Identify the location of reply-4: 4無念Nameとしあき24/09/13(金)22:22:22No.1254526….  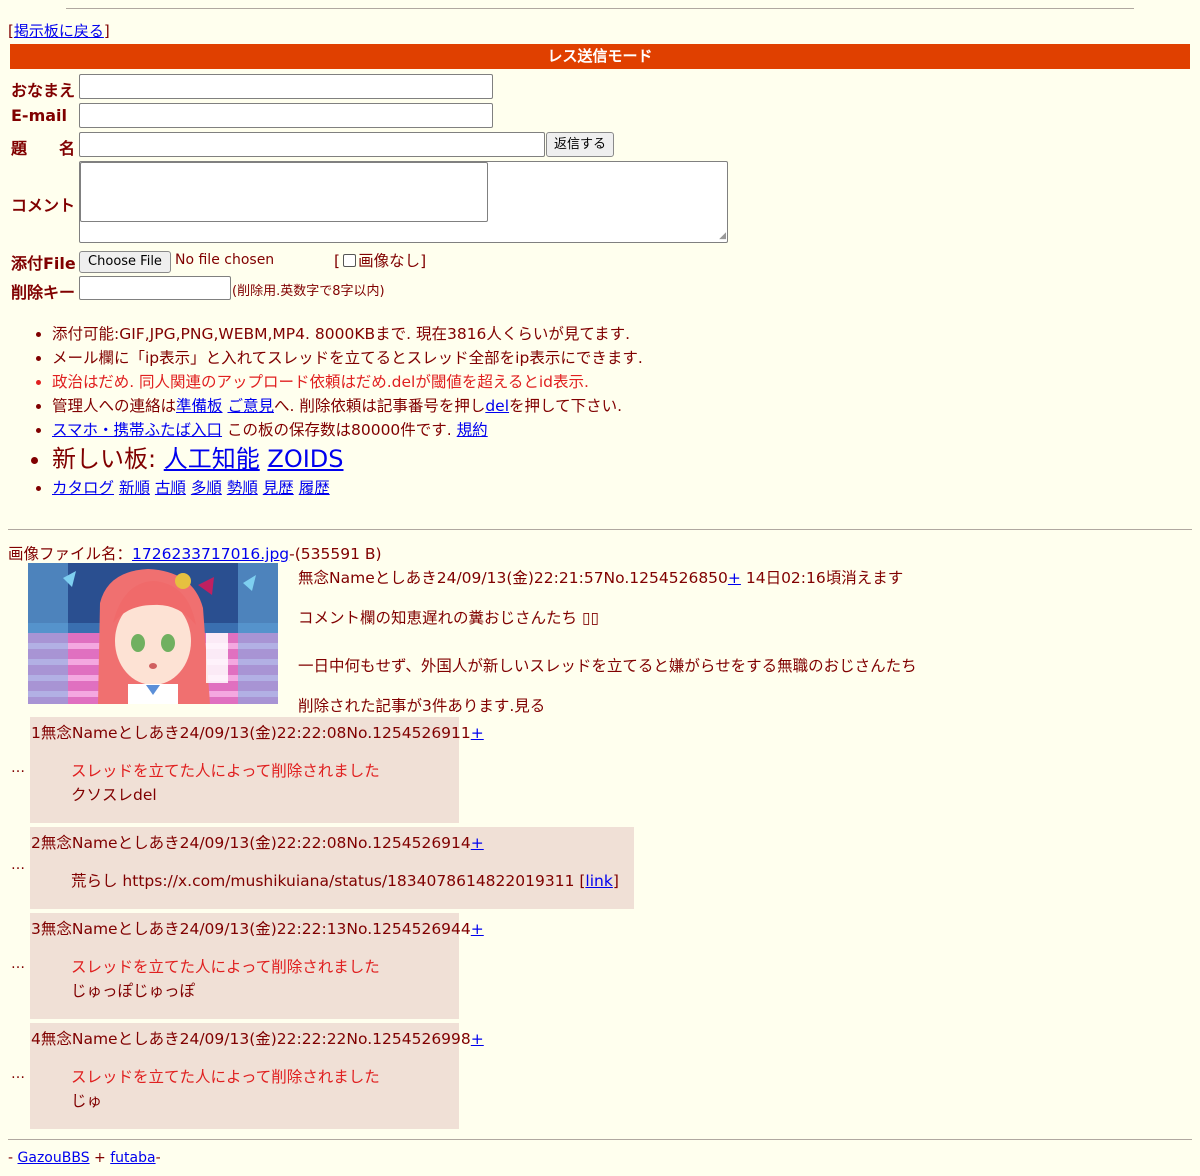
(257, 1076).